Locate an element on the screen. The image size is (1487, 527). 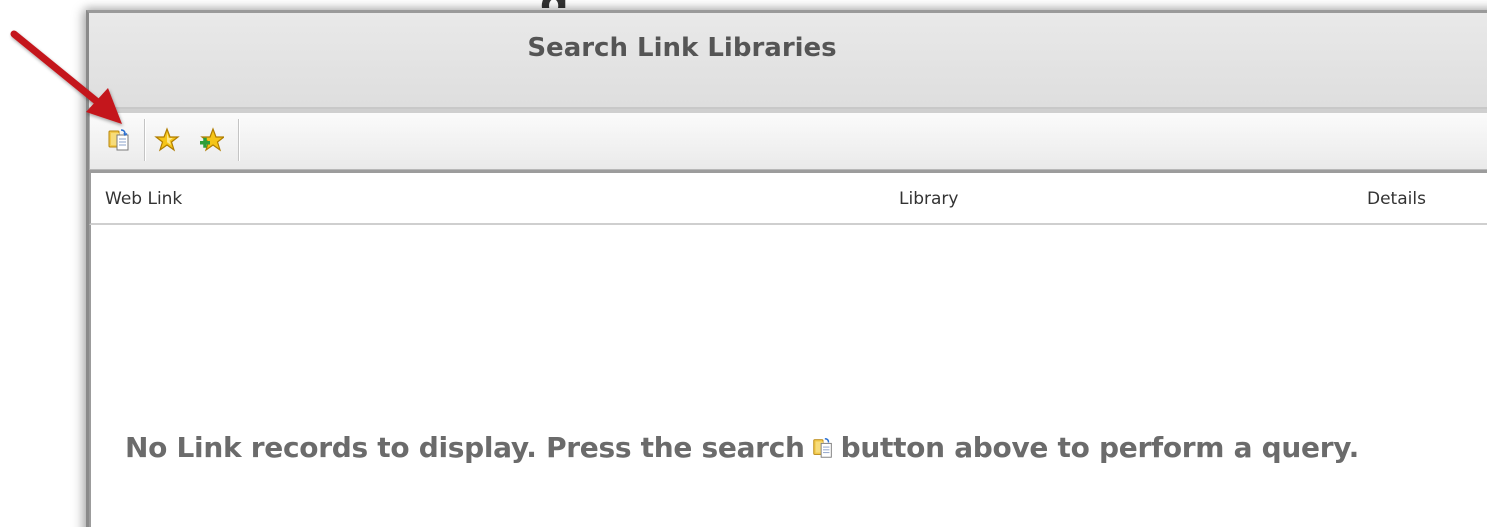
cropped-heading-fragment: g is located at coordinates (554, 4).